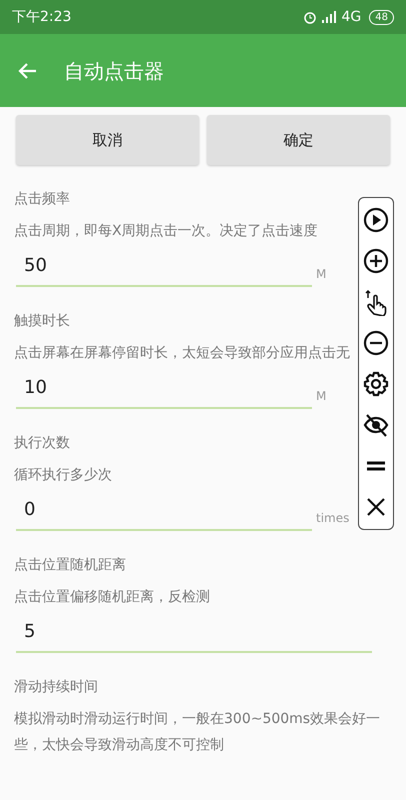 This screenshot has height=800, width=406. What do you see at coordinates (107, 140) in the screenshot?
I see `dialog-button: 取消` at bounding box center [107, 140].